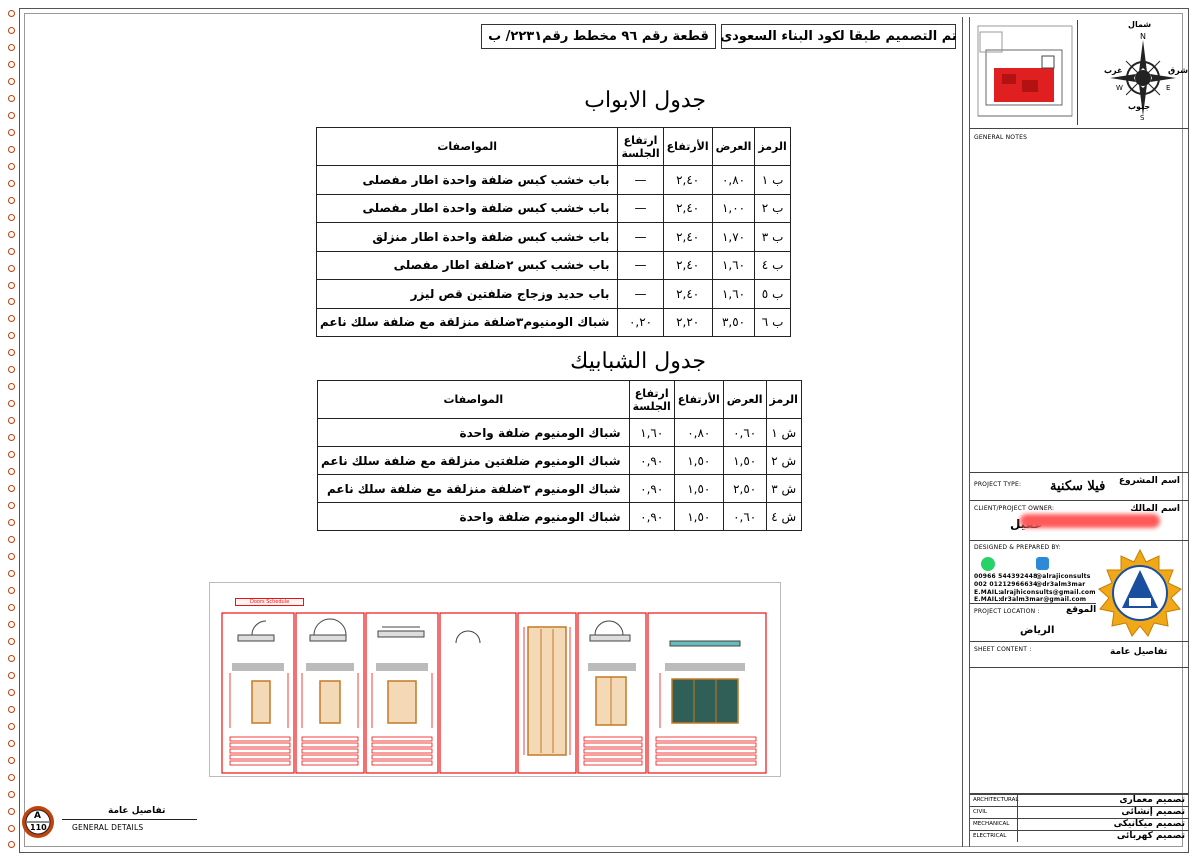 This screenshot has width=1200, height=859. Describe the element at coordinates (1042, 563) in the screenshot. I see `twitter-icon` at that location.